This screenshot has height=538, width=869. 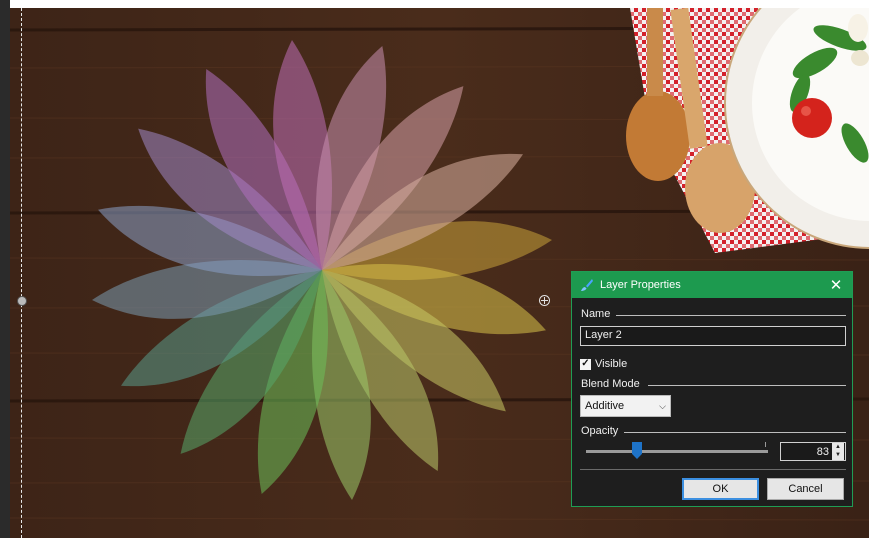 What do you see at coordinates (625, 406) in the screenshot?
I see `blend-mode-select: Additive ⌵` at bounding box center [625, 406].